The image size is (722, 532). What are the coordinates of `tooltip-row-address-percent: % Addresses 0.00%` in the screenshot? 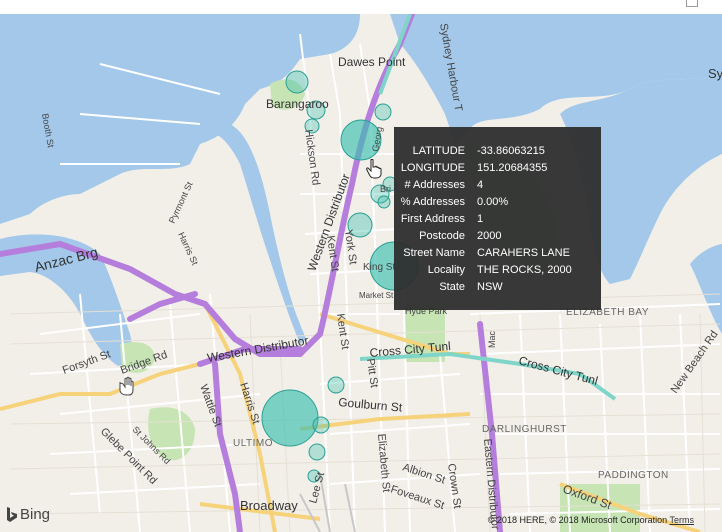 It's located at (497, 202).